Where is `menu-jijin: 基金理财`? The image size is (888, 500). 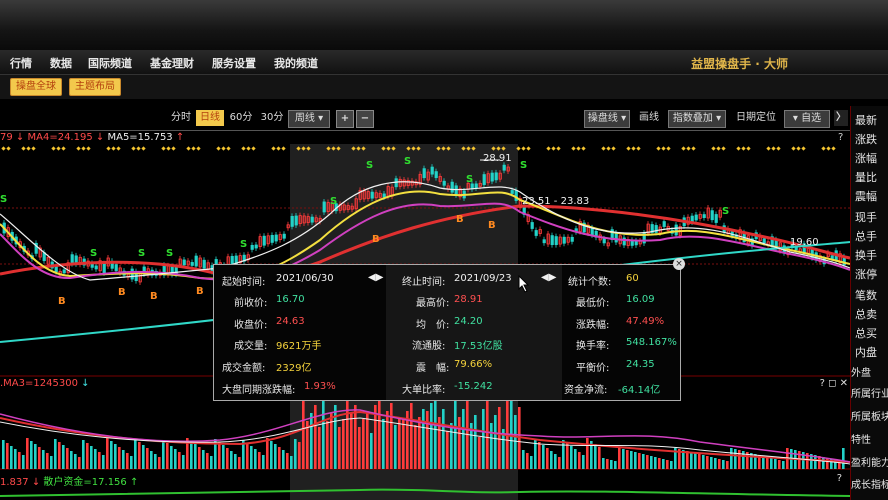
menu-jijin: 基金理财 is located at coordinates (172, 63).